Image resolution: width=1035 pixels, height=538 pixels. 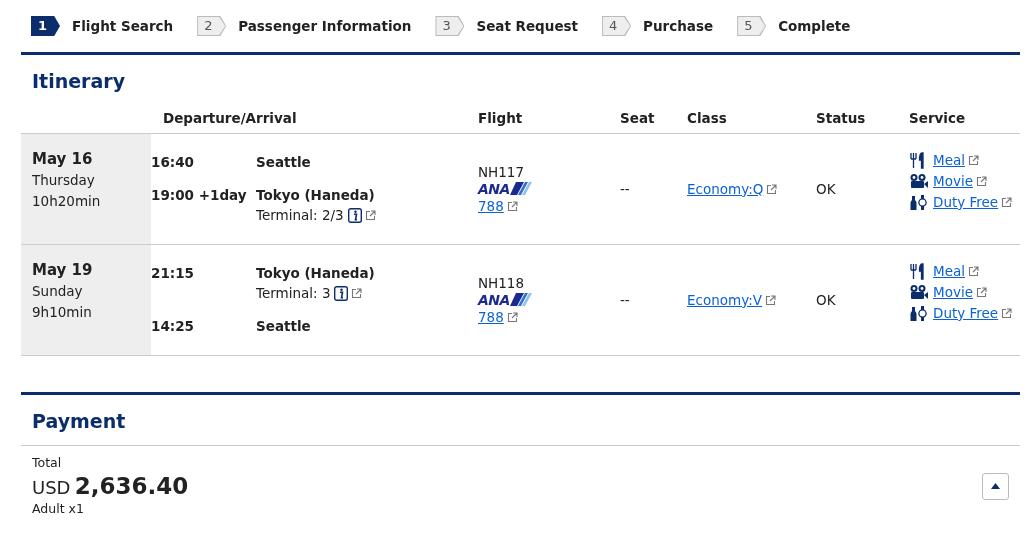 I want to click on collapse-button, so click(x=995, y=486).